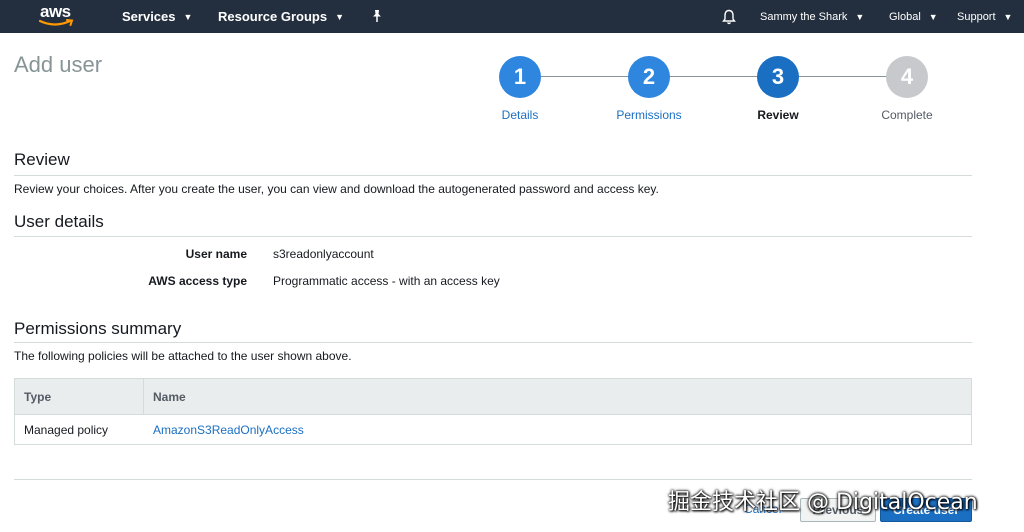 The height and width of the screenshot is (532, 1024). I want to click on review-heading: Review, so click(42, 159).